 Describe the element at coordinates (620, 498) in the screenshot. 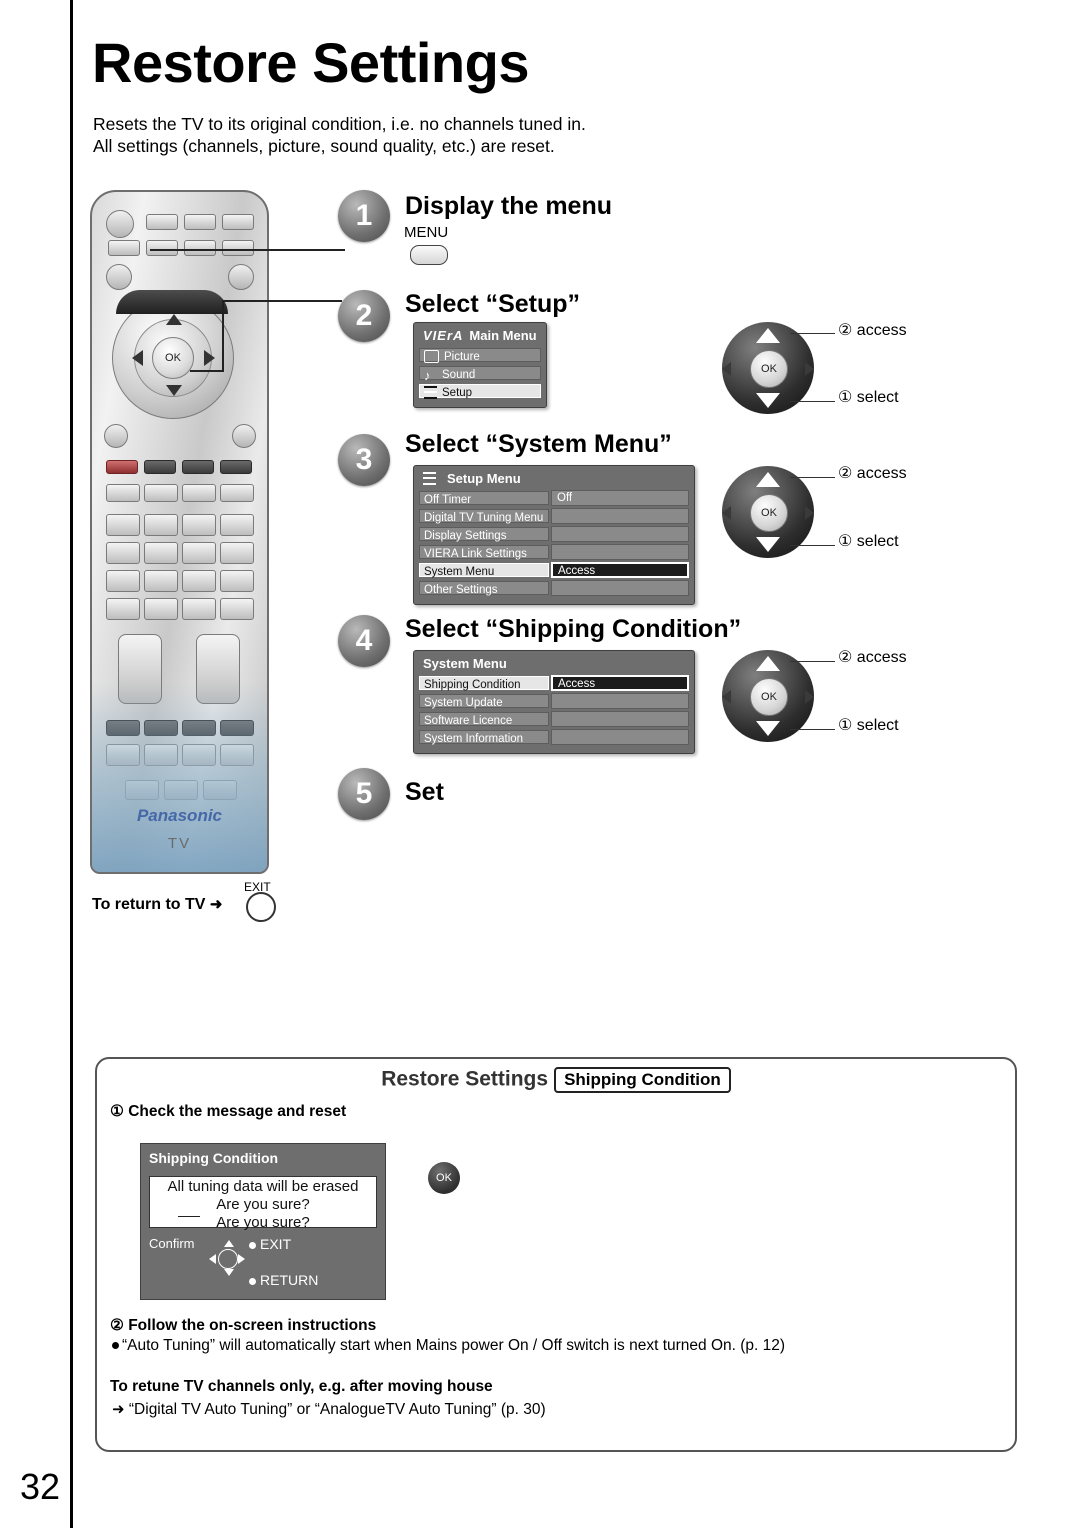

I see `setup-row-value: Off` at that location.